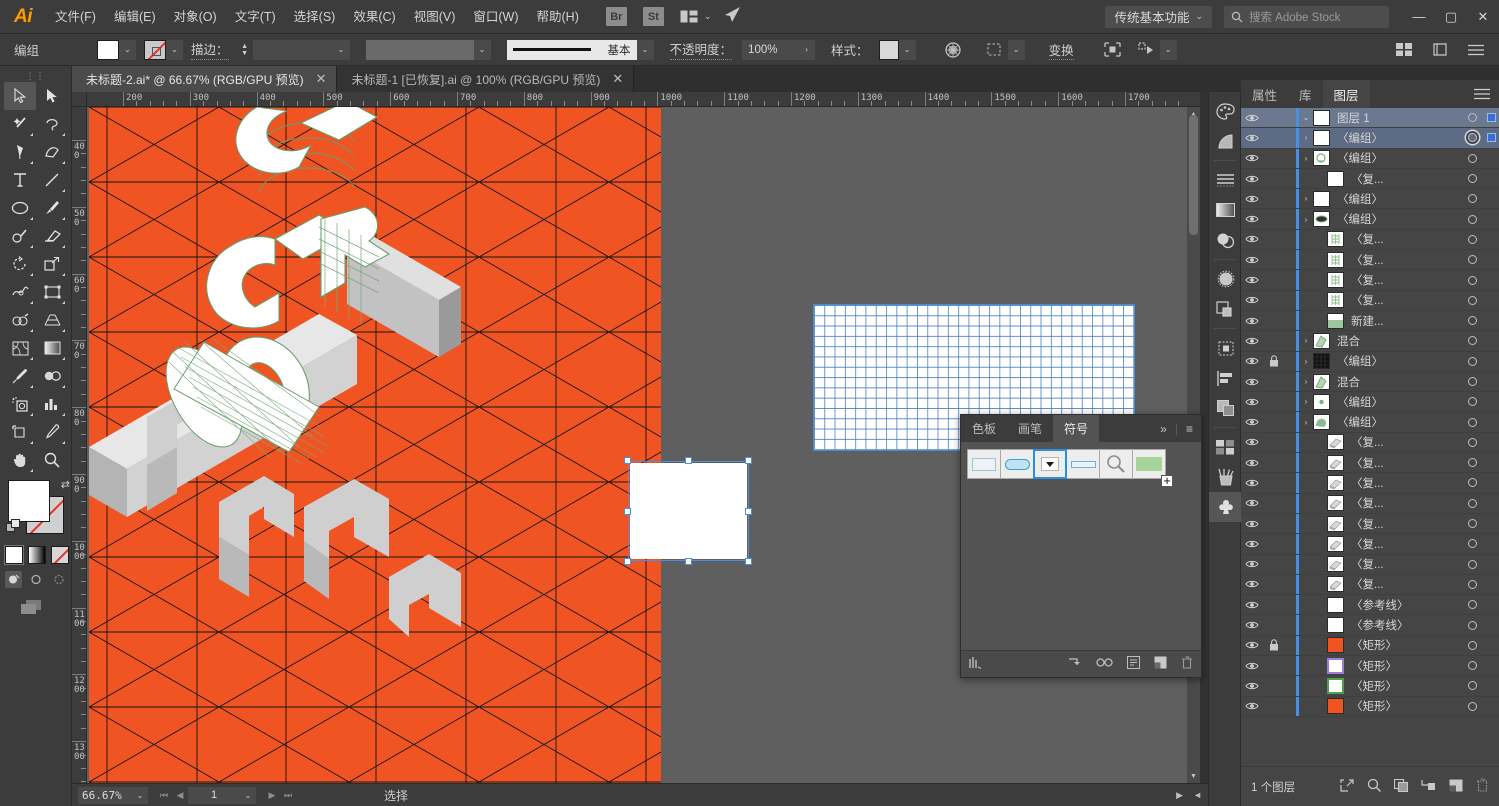 This screenshot has width=1499, height=806. What do you see at coordinates (20, 460) in the screenshot?
I see `hand-tool` at bounding box center [20, 460].